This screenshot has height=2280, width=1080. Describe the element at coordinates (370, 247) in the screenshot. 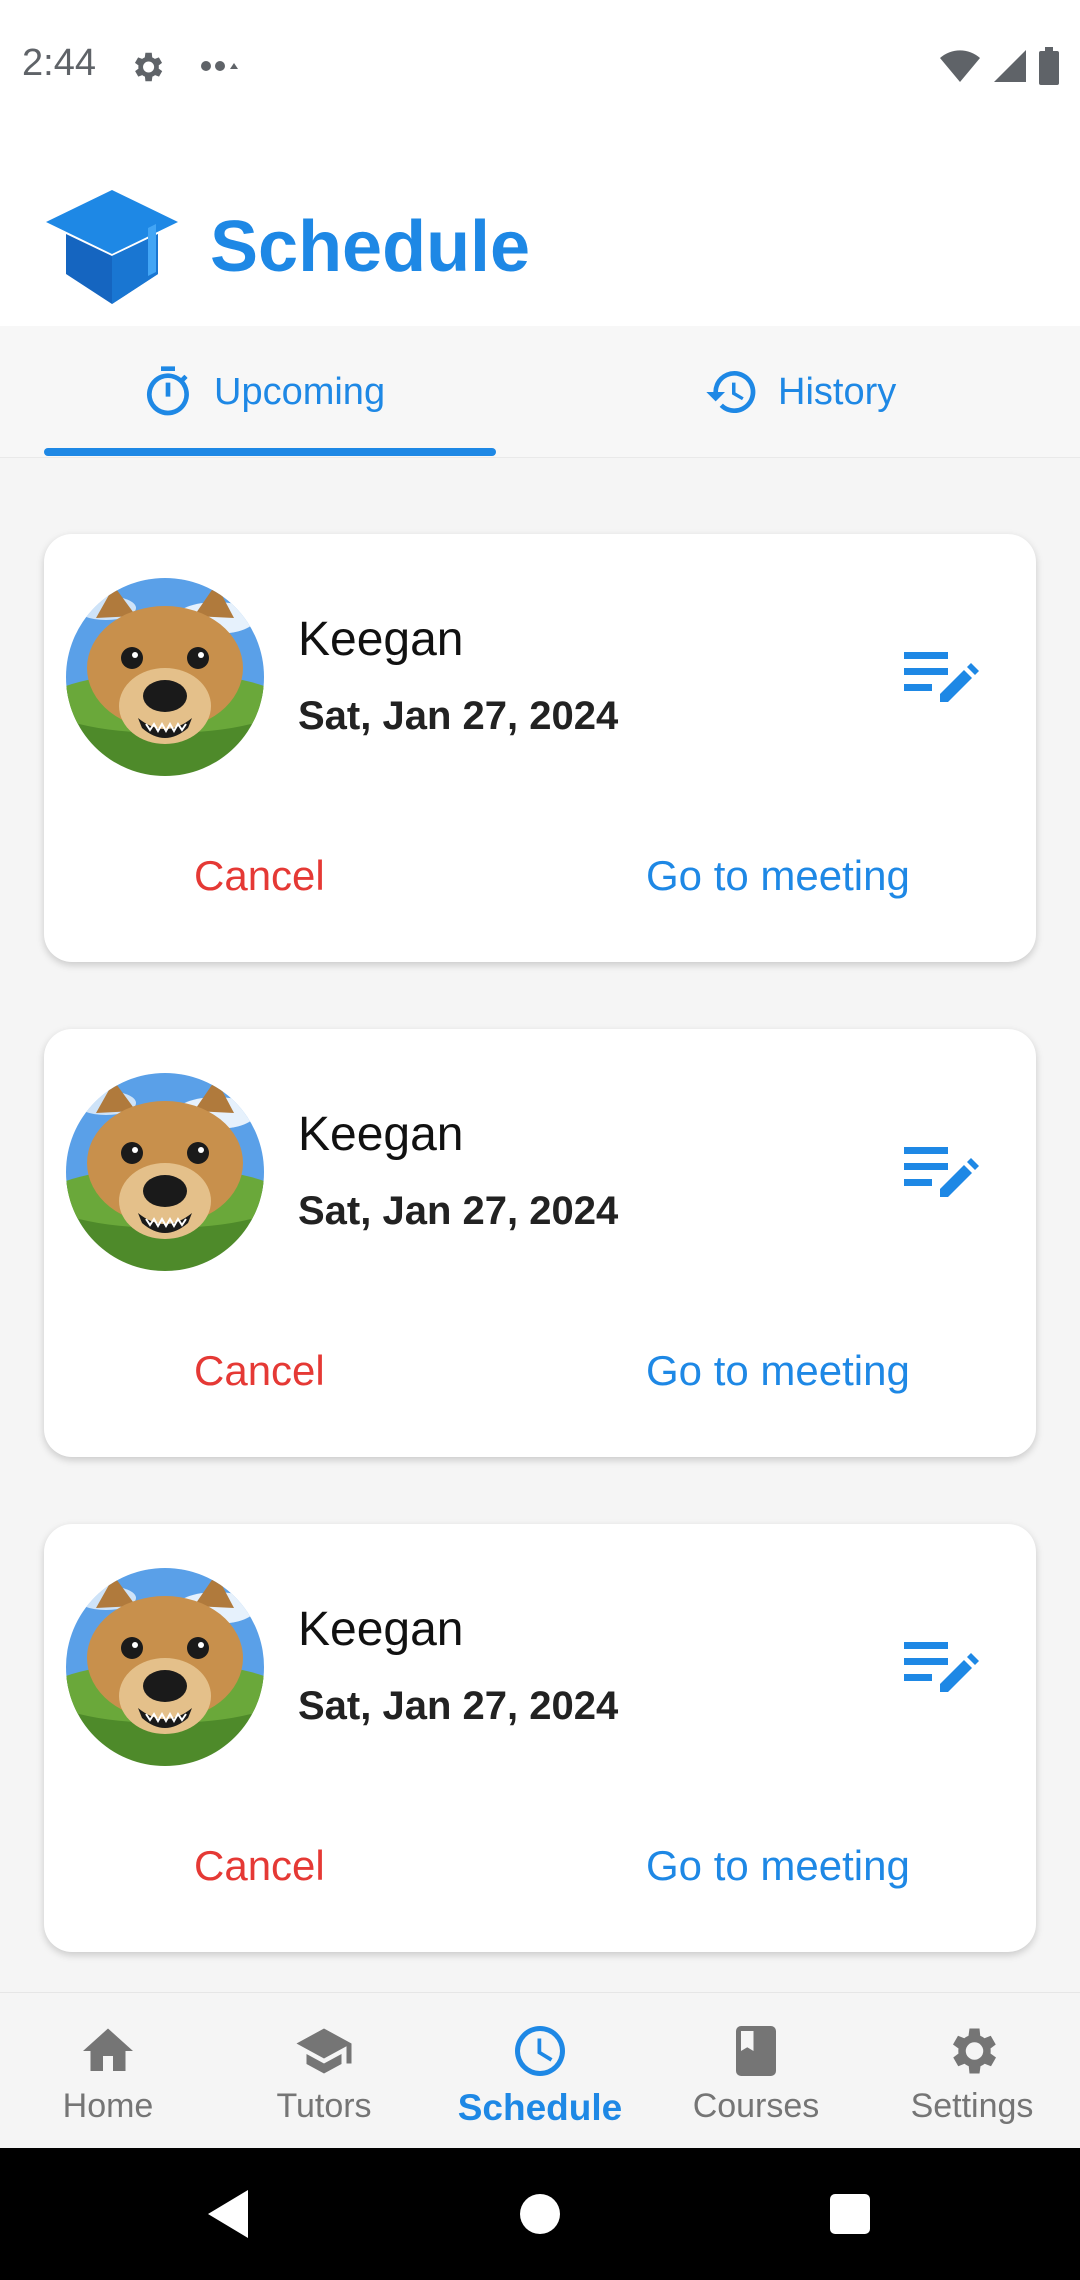

I see `page-title: Schedule` at that location.